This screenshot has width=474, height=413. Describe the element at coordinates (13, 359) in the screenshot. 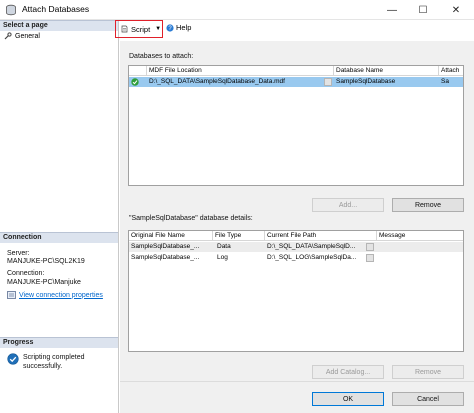

I see `success-icon` at that location.